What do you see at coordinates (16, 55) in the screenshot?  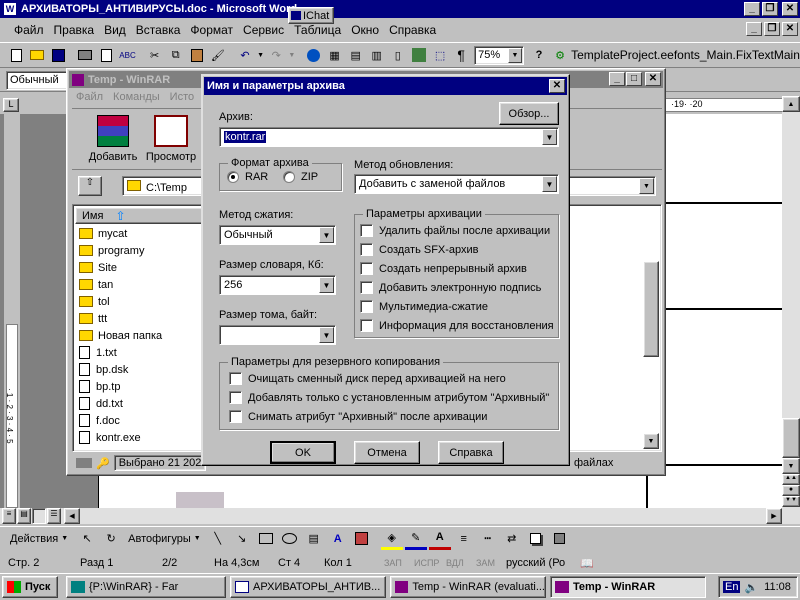 I see `new-doc-icon` at bounding box center [16, 55].